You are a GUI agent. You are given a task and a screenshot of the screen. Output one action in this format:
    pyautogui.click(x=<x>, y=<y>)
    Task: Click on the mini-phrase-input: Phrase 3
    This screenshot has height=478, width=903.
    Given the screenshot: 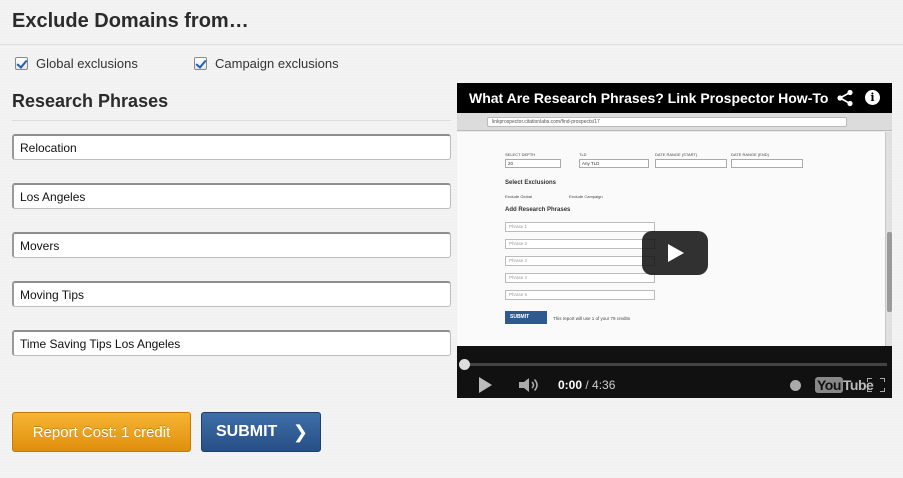 What is the action you would take?
    pyautogui.click(x=580, y=261)
    